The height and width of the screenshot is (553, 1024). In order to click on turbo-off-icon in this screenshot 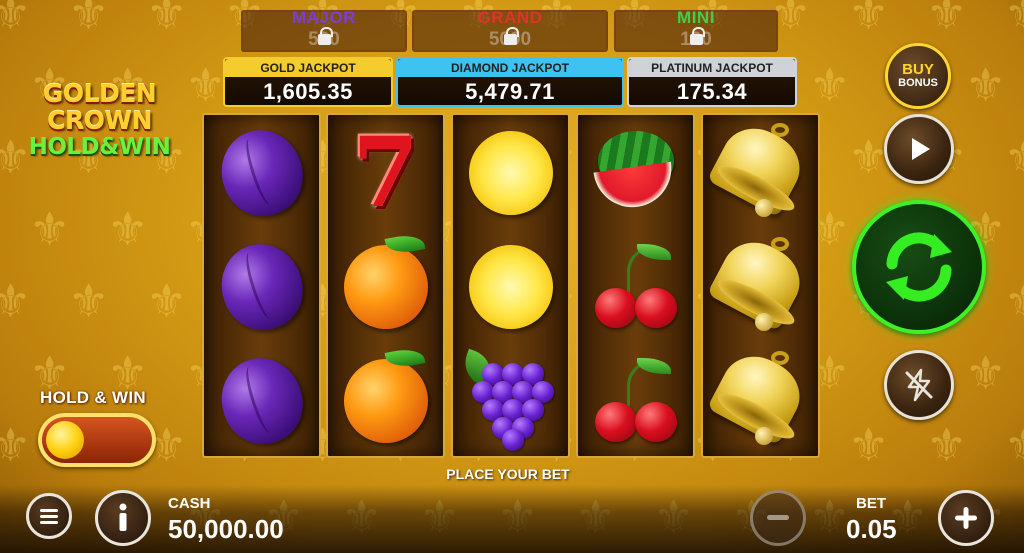, I will do `click(919, 385)`.